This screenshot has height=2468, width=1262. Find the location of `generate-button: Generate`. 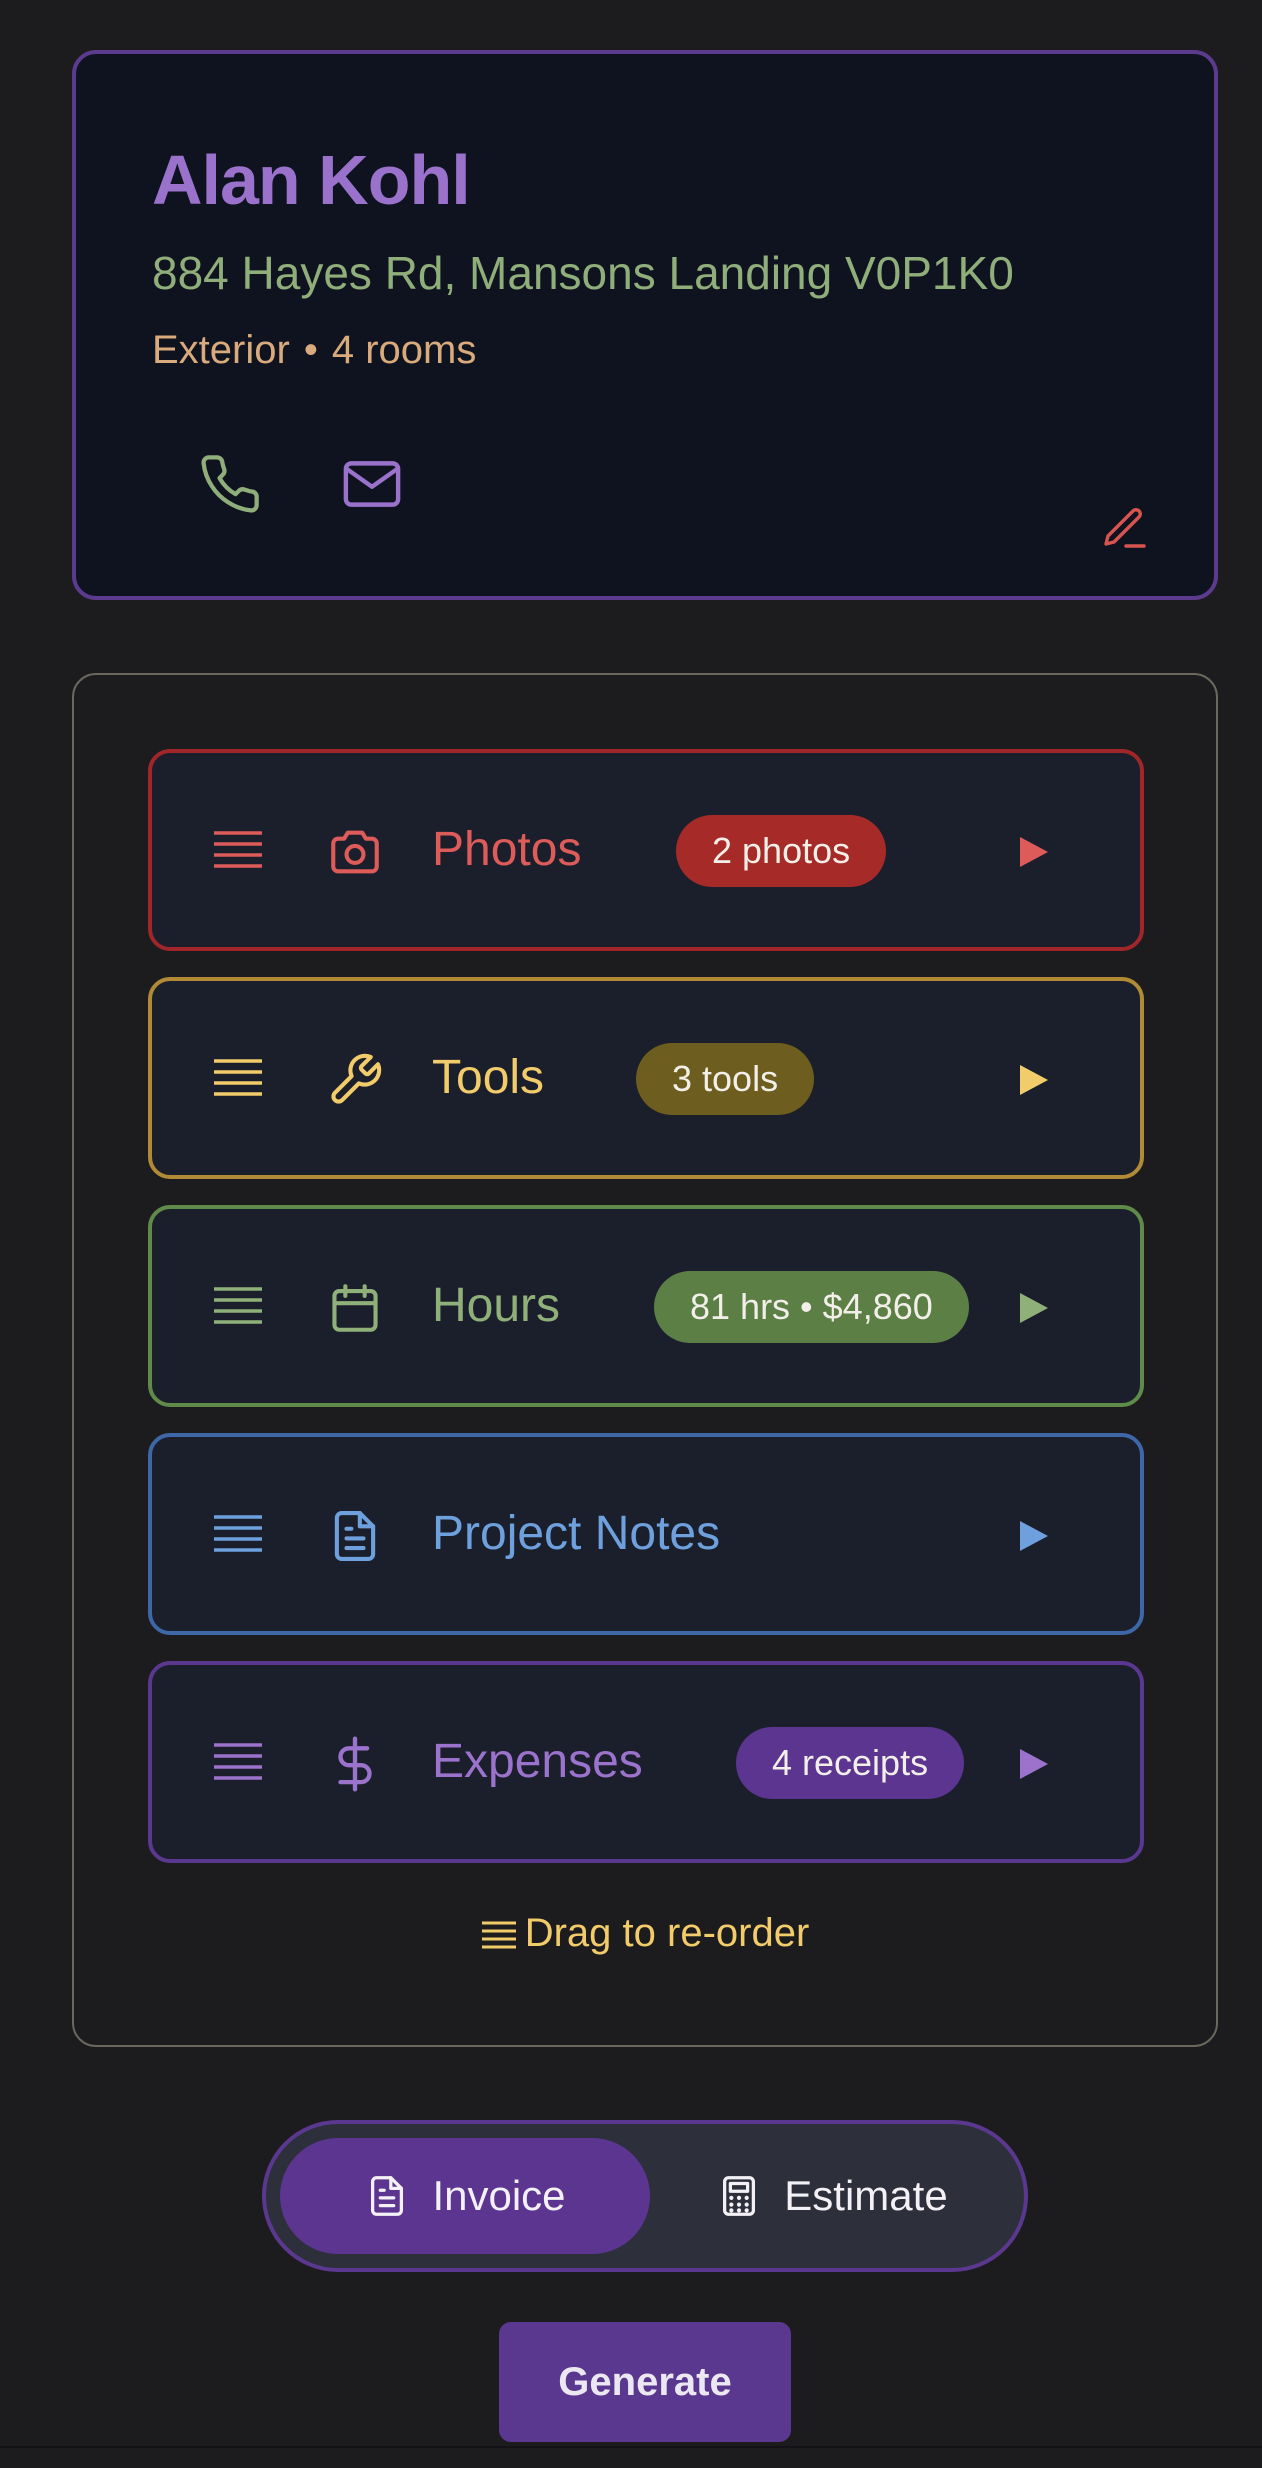

generate-button: Generate is located at coordinates (645, 2382).